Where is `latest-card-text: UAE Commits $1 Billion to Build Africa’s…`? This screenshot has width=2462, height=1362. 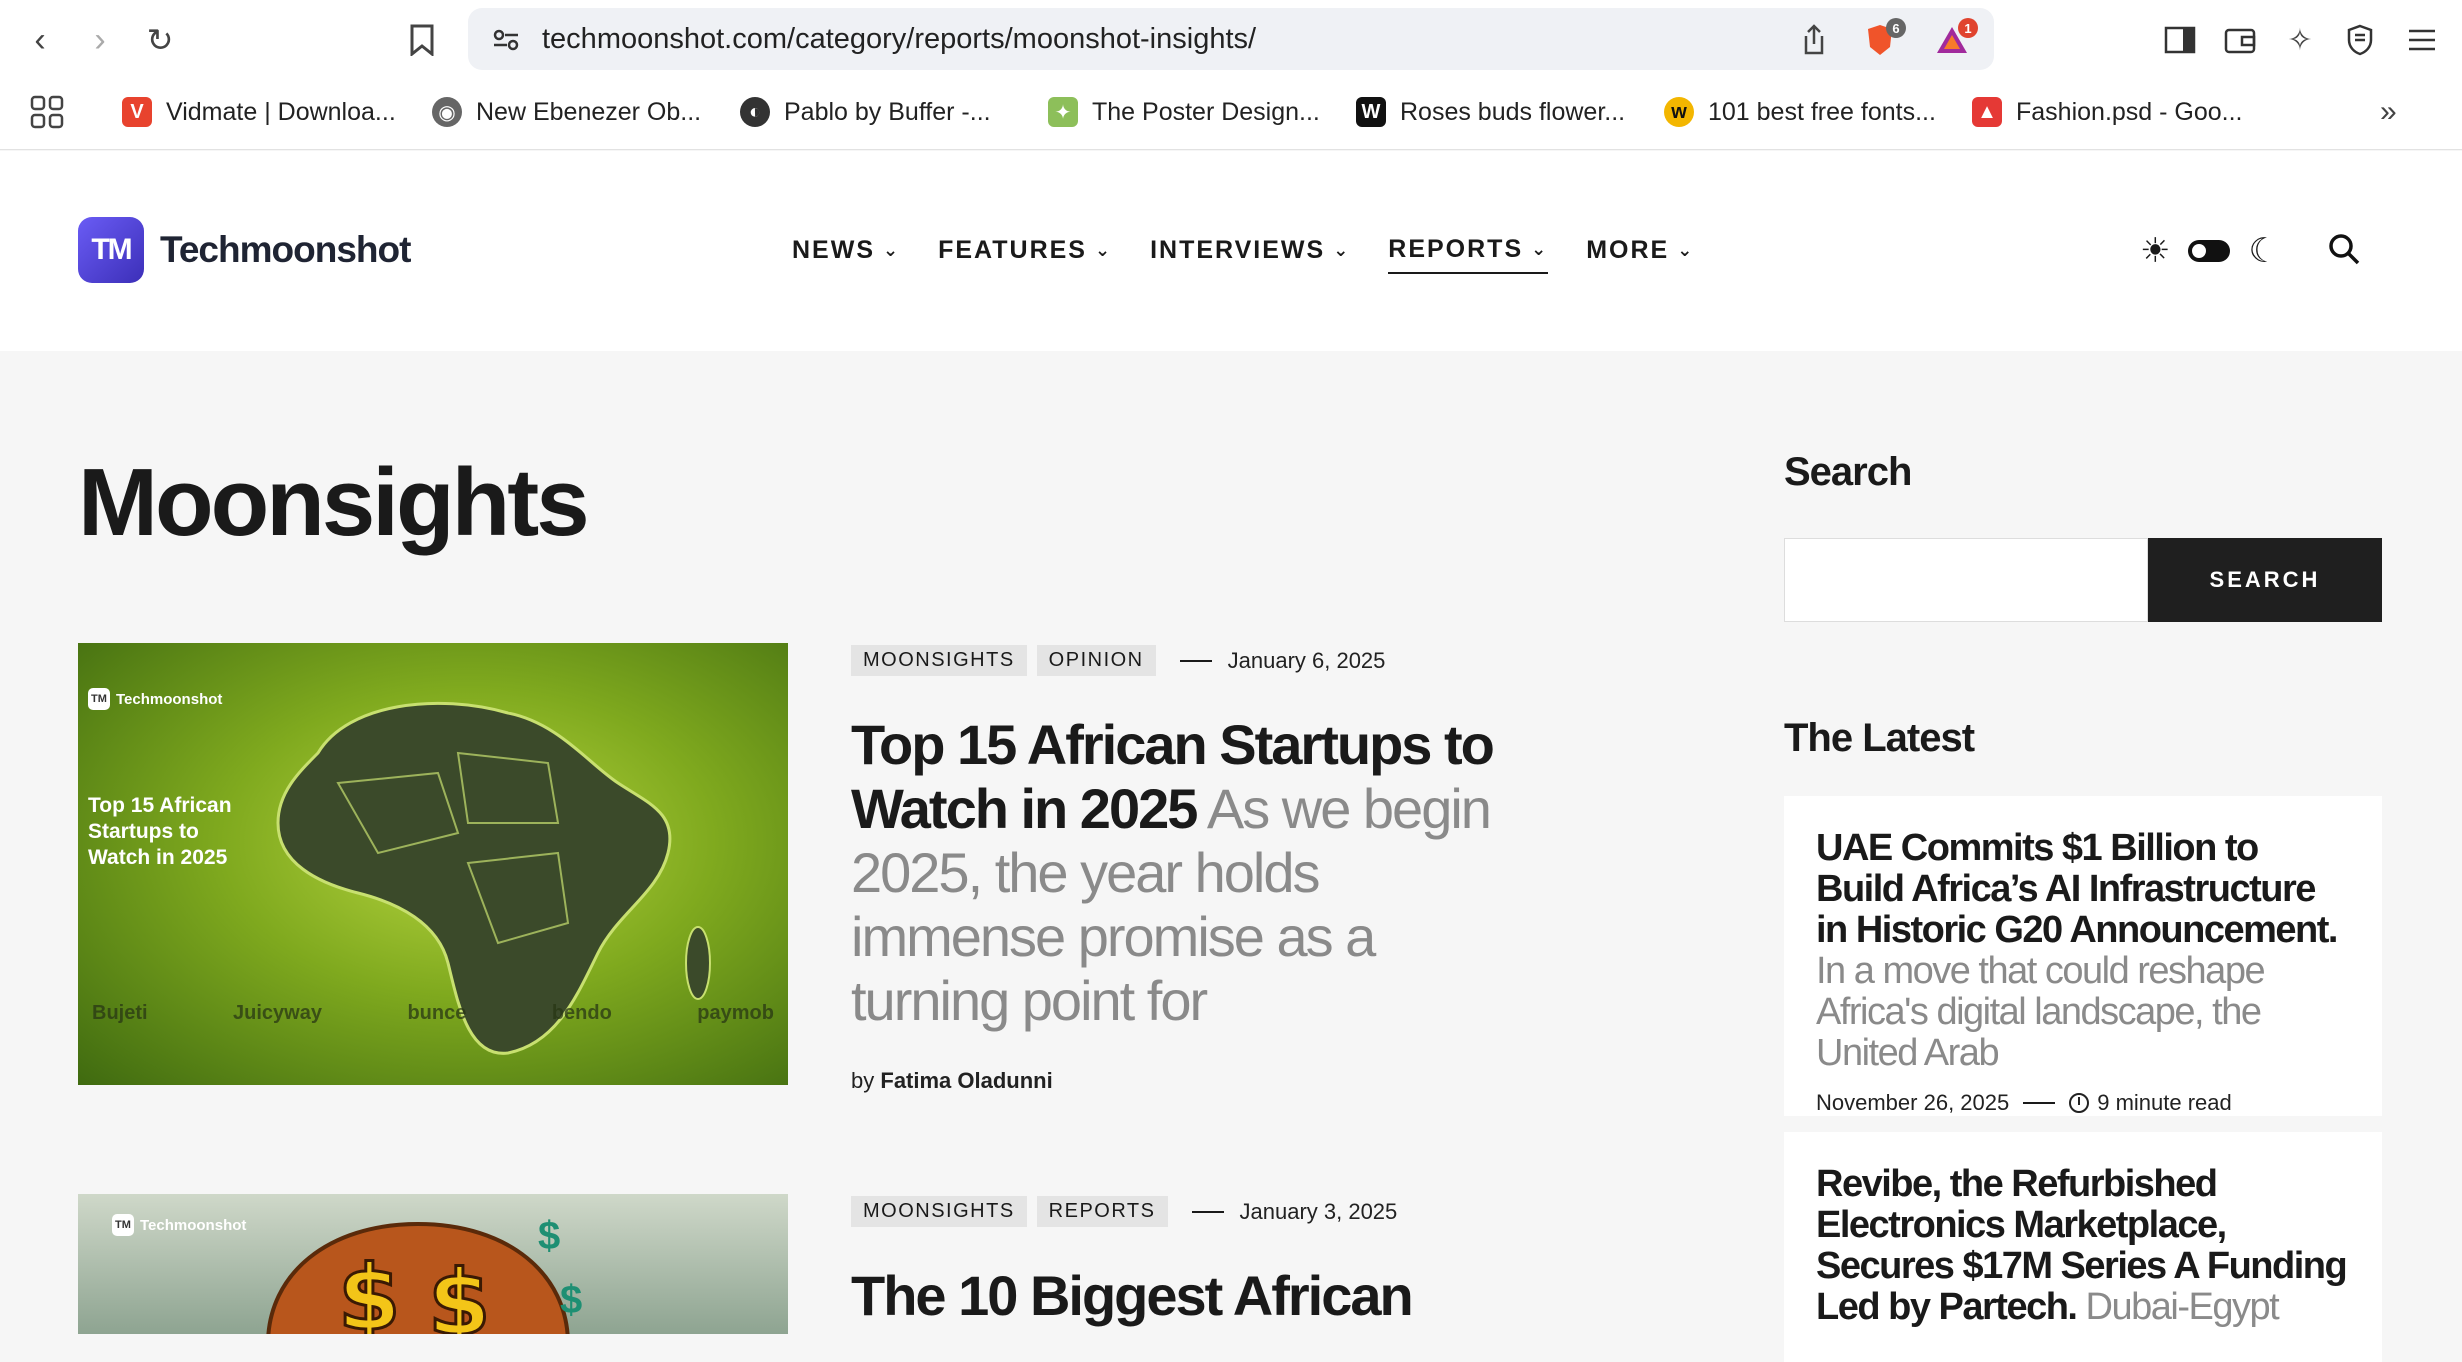 latest-card-text: UAE Commits $1 Billion to Build Africa’s… is located at coordinates (2083, 951).